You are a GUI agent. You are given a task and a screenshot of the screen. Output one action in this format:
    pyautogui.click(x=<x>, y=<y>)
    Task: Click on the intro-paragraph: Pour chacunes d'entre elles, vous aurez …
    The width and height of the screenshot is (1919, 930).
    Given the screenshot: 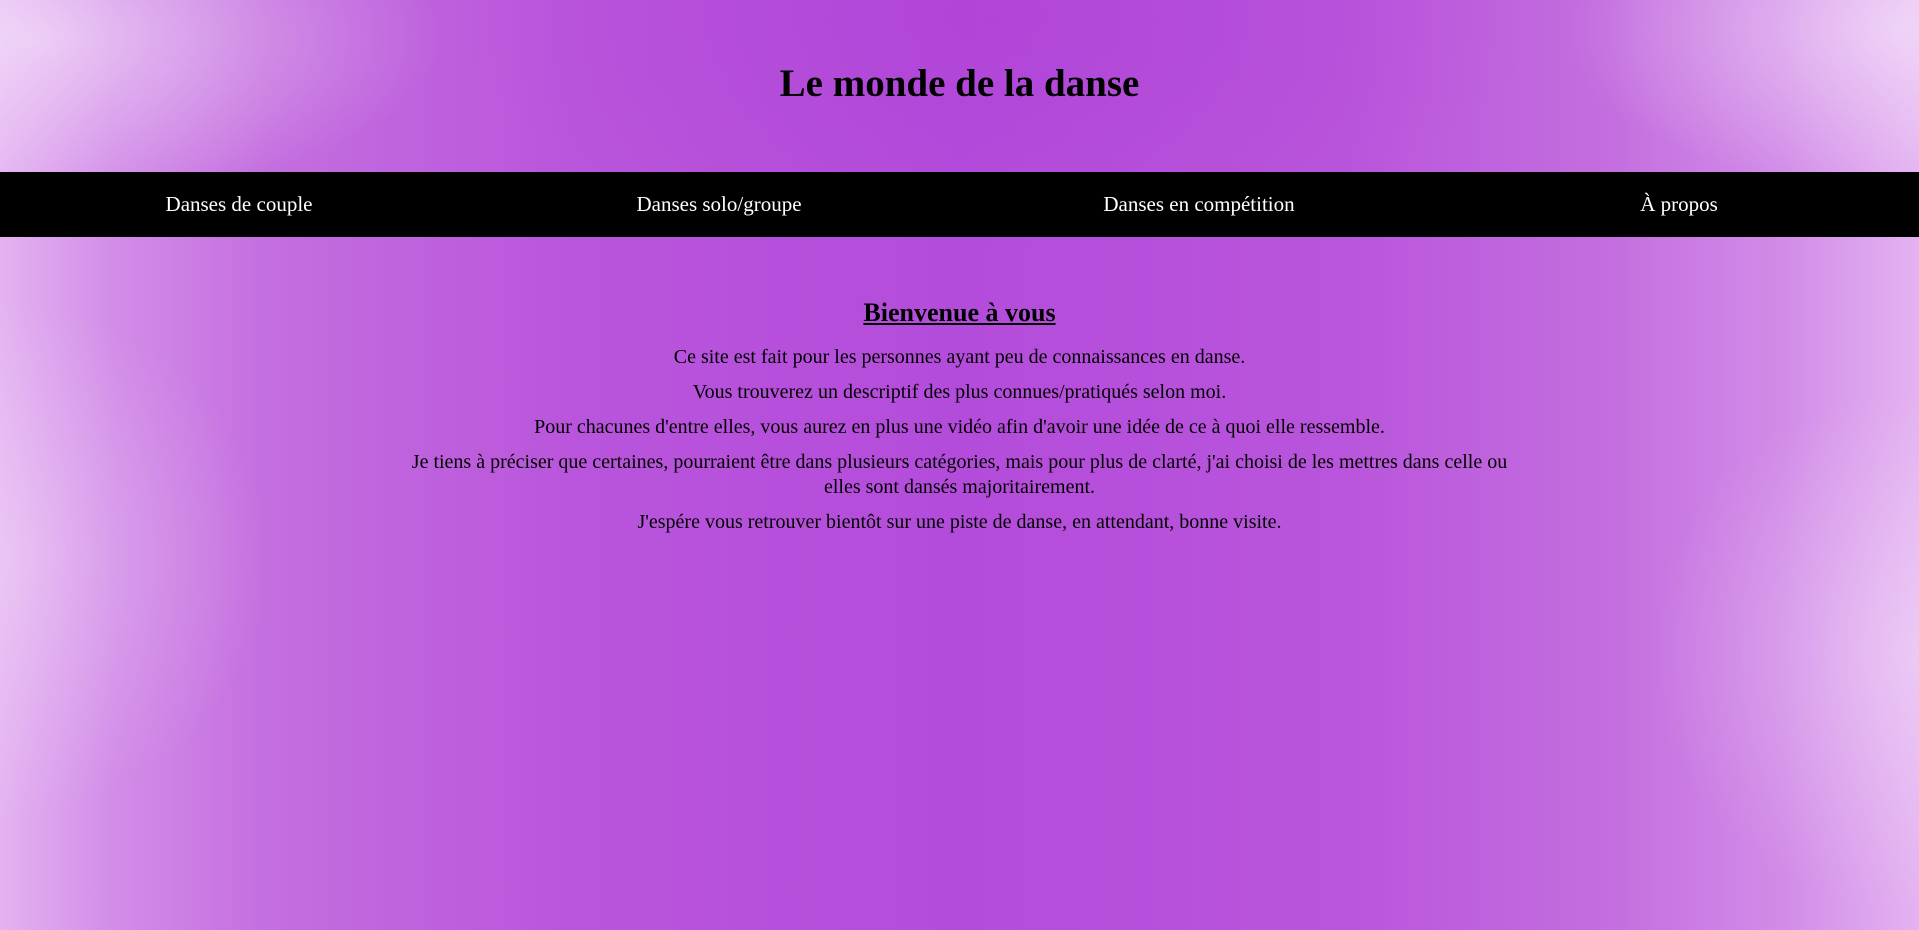 What is the action you would take?
    pyautogui.click(x=959, y=427)
    